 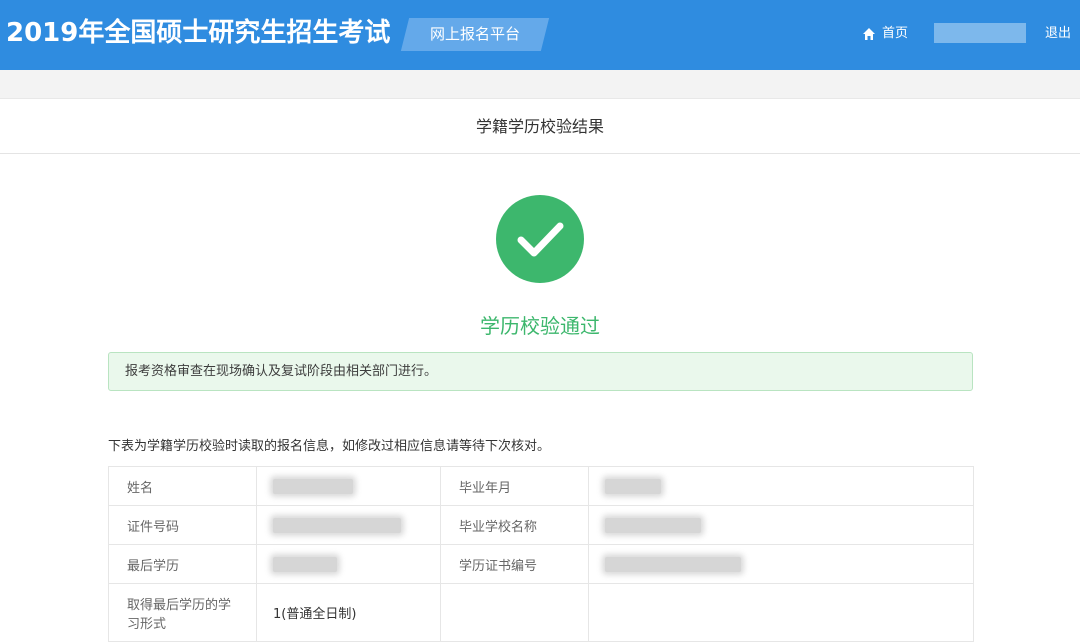 What do you see at coordinates (540, 371) in the screenshot?
I see `notice-box: 报考资格审查在现场确认及复试阶段由相关部门进行。` at bounding box center [540, 371].